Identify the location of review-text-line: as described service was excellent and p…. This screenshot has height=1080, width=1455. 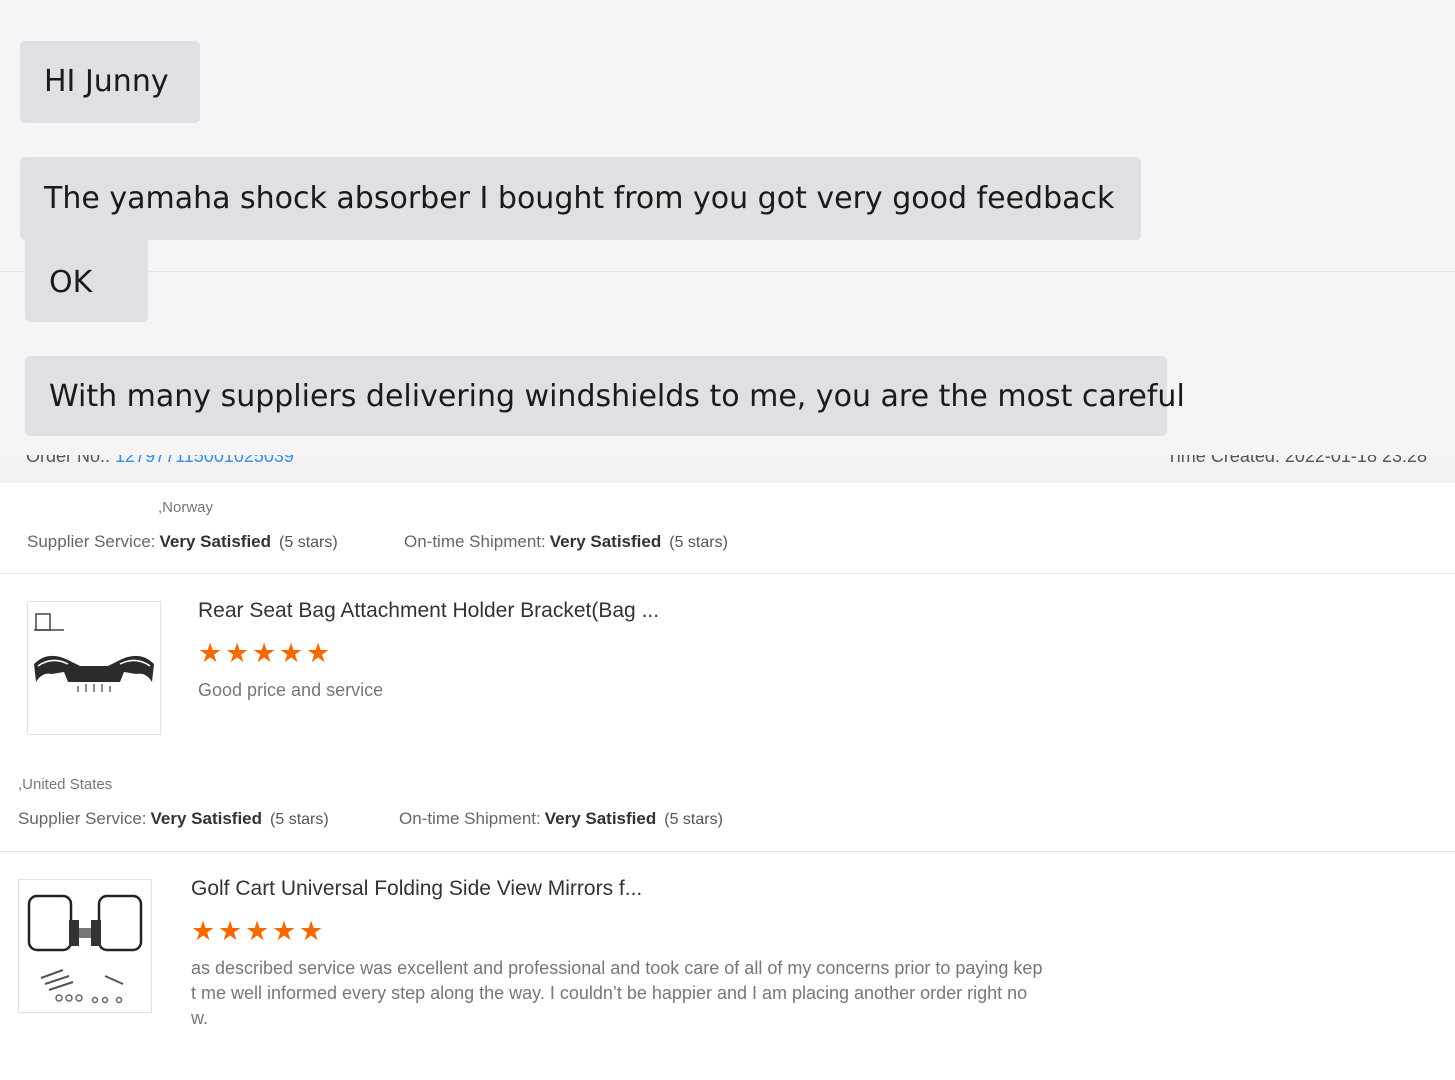
(617, 968).